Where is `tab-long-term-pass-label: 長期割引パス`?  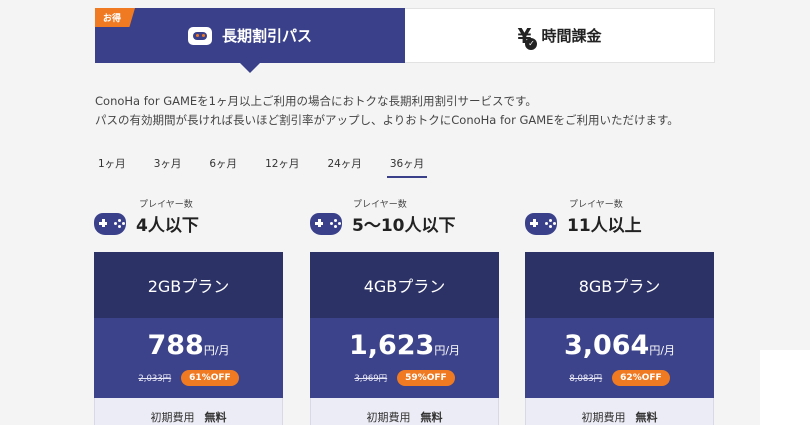
tab-long-term-pass-label: 長期割引パス is located at coordinates (266, 36).